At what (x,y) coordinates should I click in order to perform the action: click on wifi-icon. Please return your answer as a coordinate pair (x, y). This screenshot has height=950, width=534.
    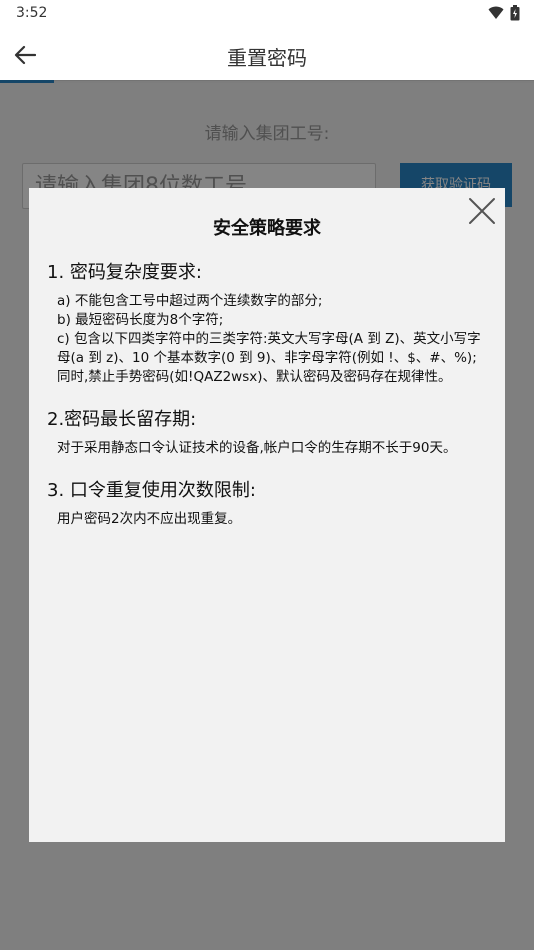
    Looking at the image, I should click on (496, 12).